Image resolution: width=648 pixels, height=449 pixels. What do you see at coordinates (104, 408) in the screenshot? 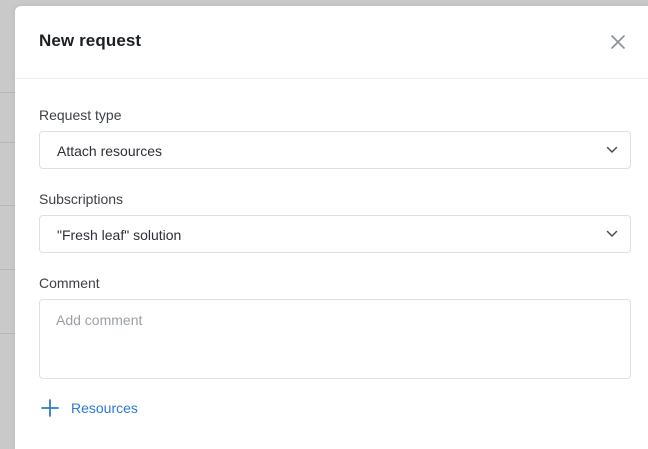
I see `add-resources-label: Resources` at bounding box center [104, 408].